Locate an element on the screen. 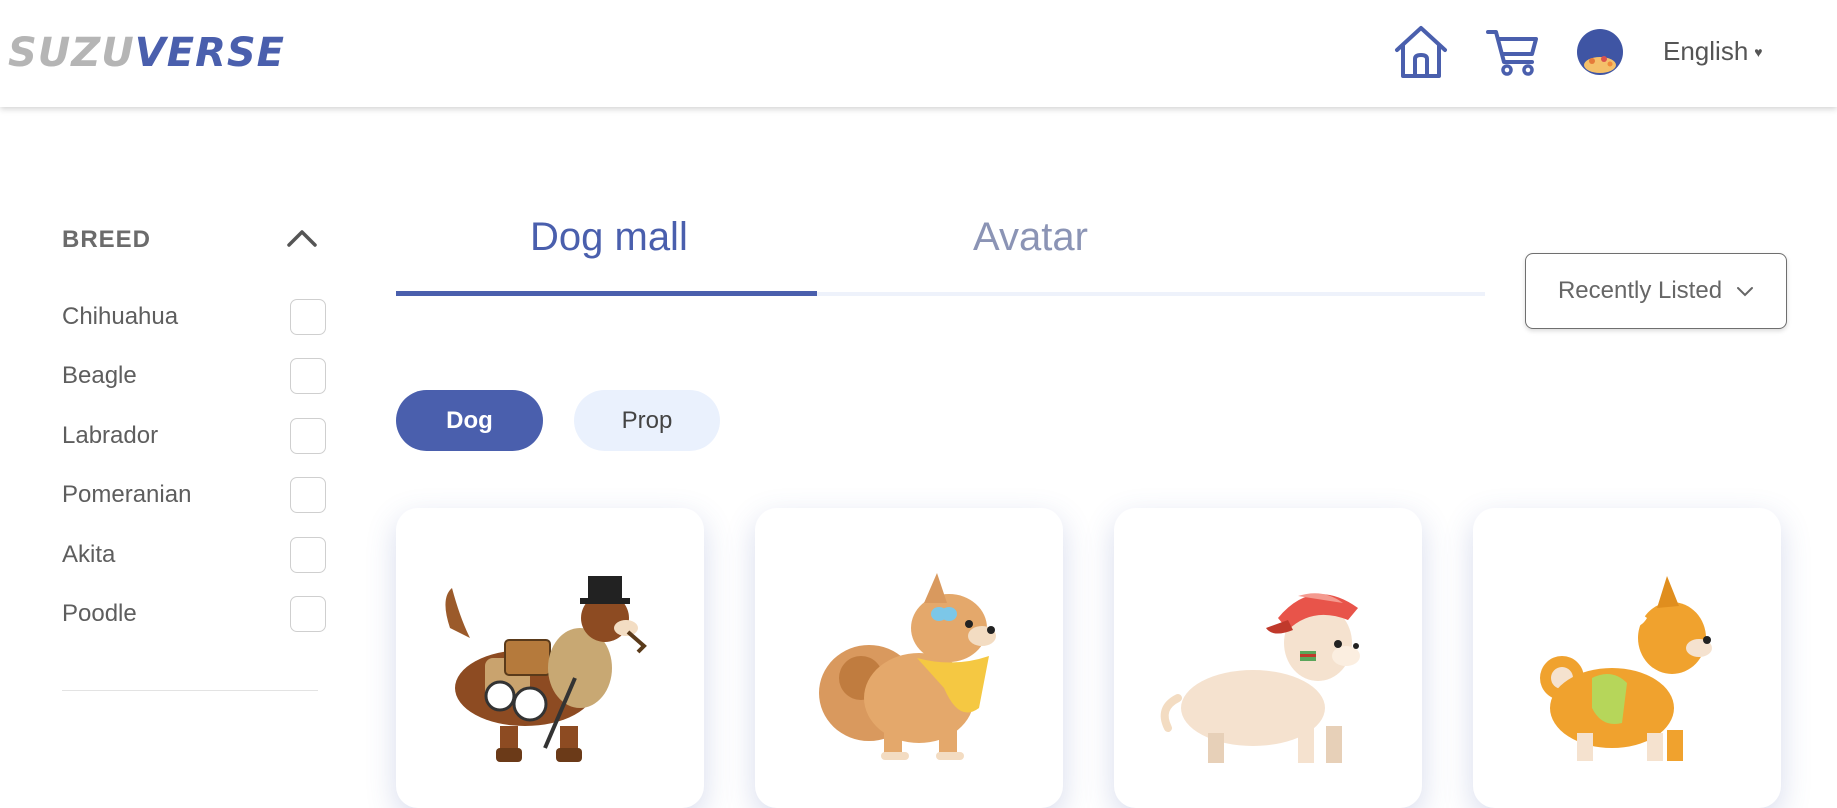 This screenshot has width=1837, height=808. logo-part-1: SUZU is located at coordinates (71, 53).